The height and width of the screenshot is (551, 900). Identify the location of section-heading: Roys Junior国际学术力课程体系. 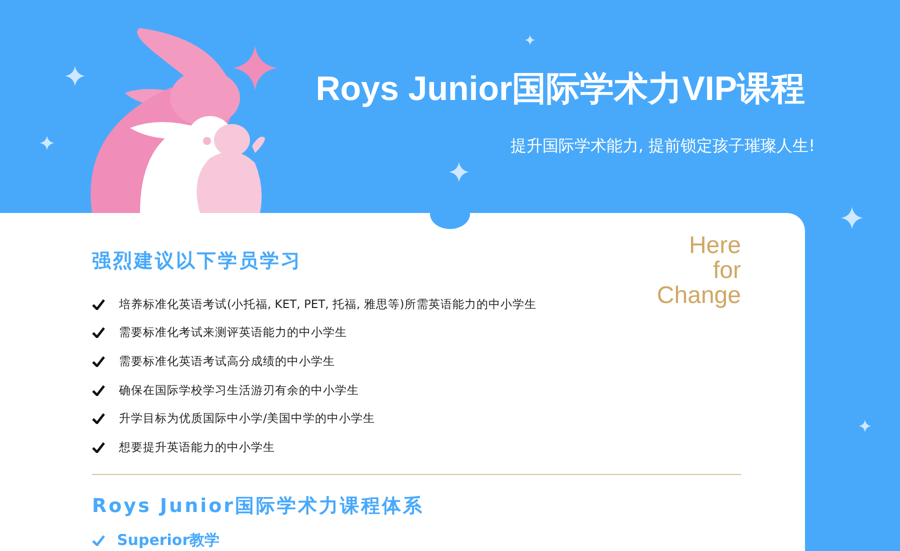
(259, 506).